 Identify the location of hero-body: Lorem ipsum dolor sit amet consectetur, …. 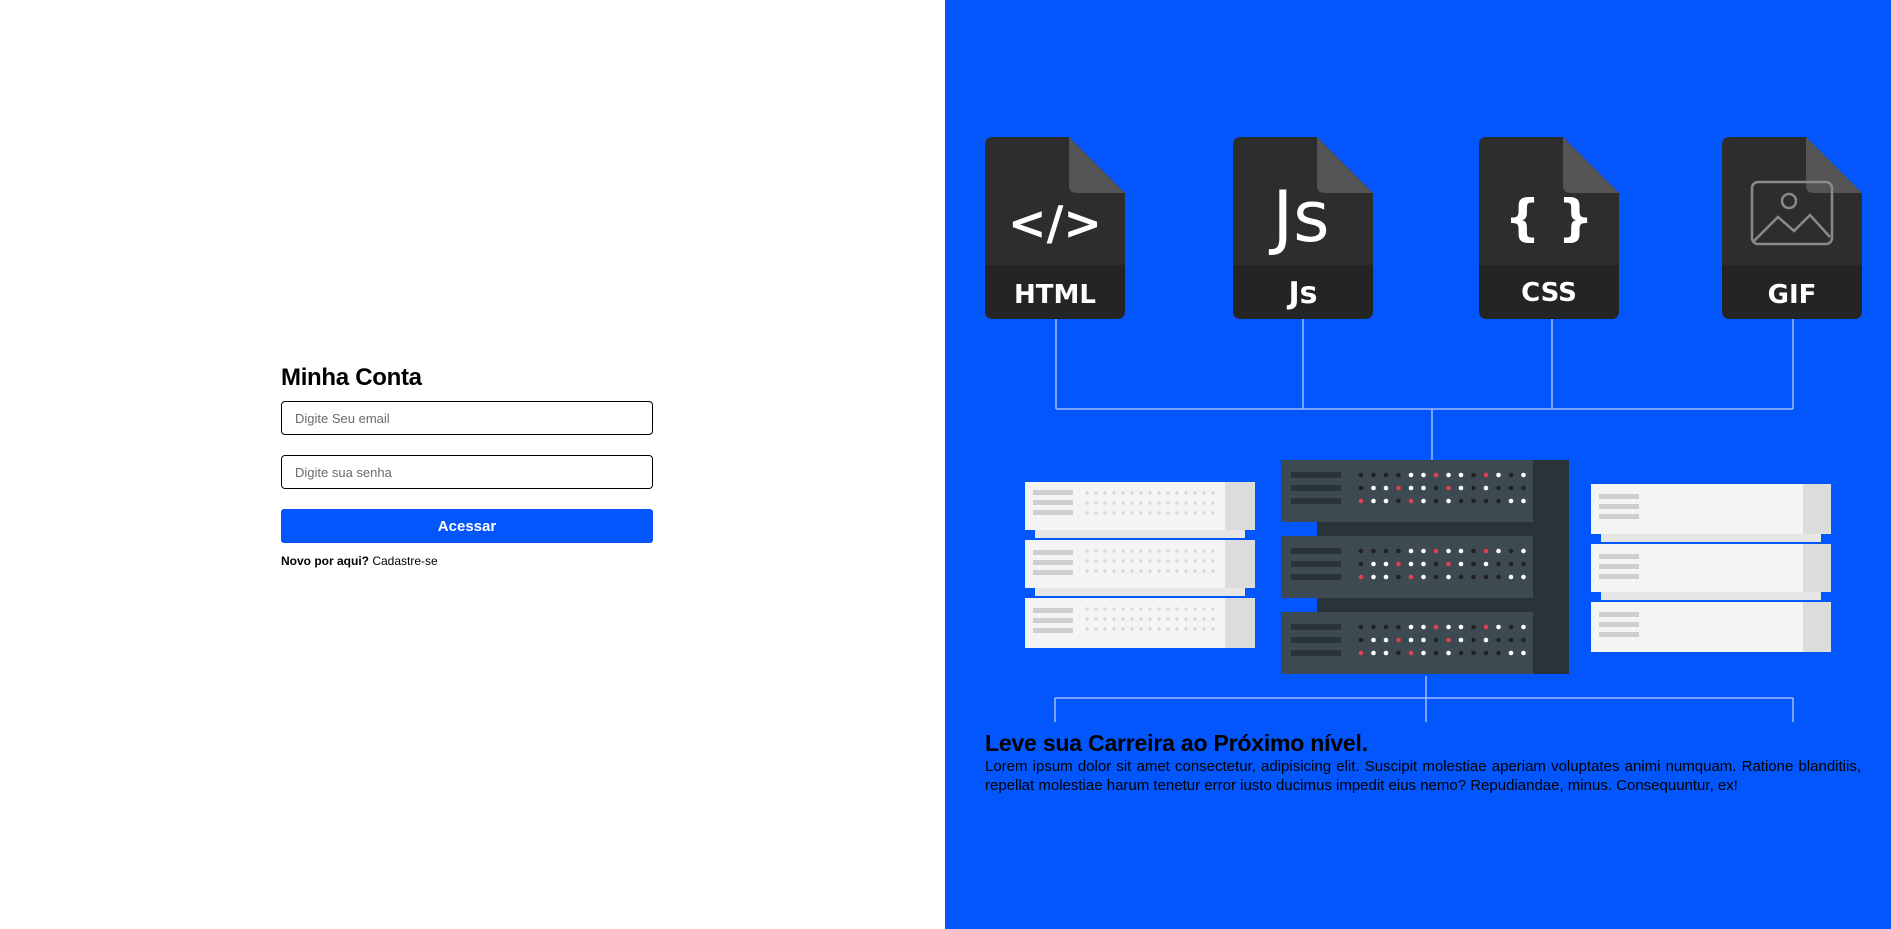
(1423, 776).